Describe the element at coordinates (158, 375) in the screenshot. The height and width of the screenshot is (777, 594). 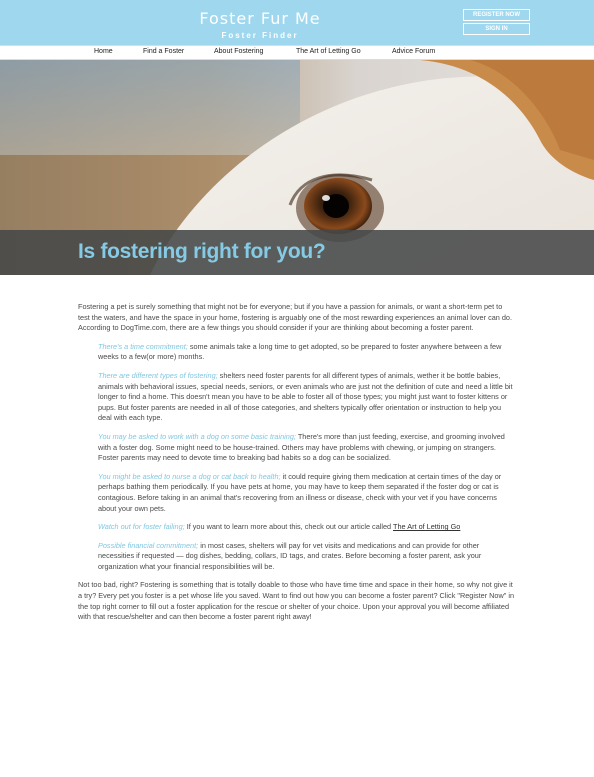
I see `tip-lead: There are different types of fostering;` at that location.